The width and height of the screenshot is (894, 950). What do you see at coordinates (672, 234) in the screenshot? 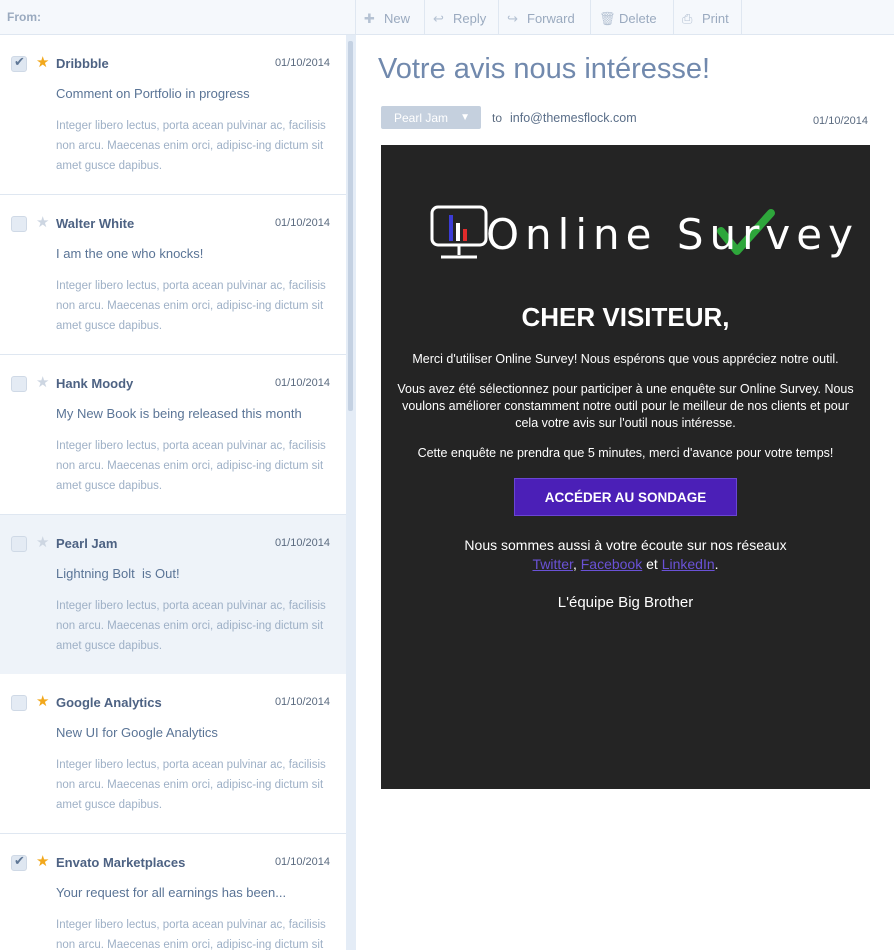
I see `logo-wordmark: Online Survey` at bounding box center [672, 234].